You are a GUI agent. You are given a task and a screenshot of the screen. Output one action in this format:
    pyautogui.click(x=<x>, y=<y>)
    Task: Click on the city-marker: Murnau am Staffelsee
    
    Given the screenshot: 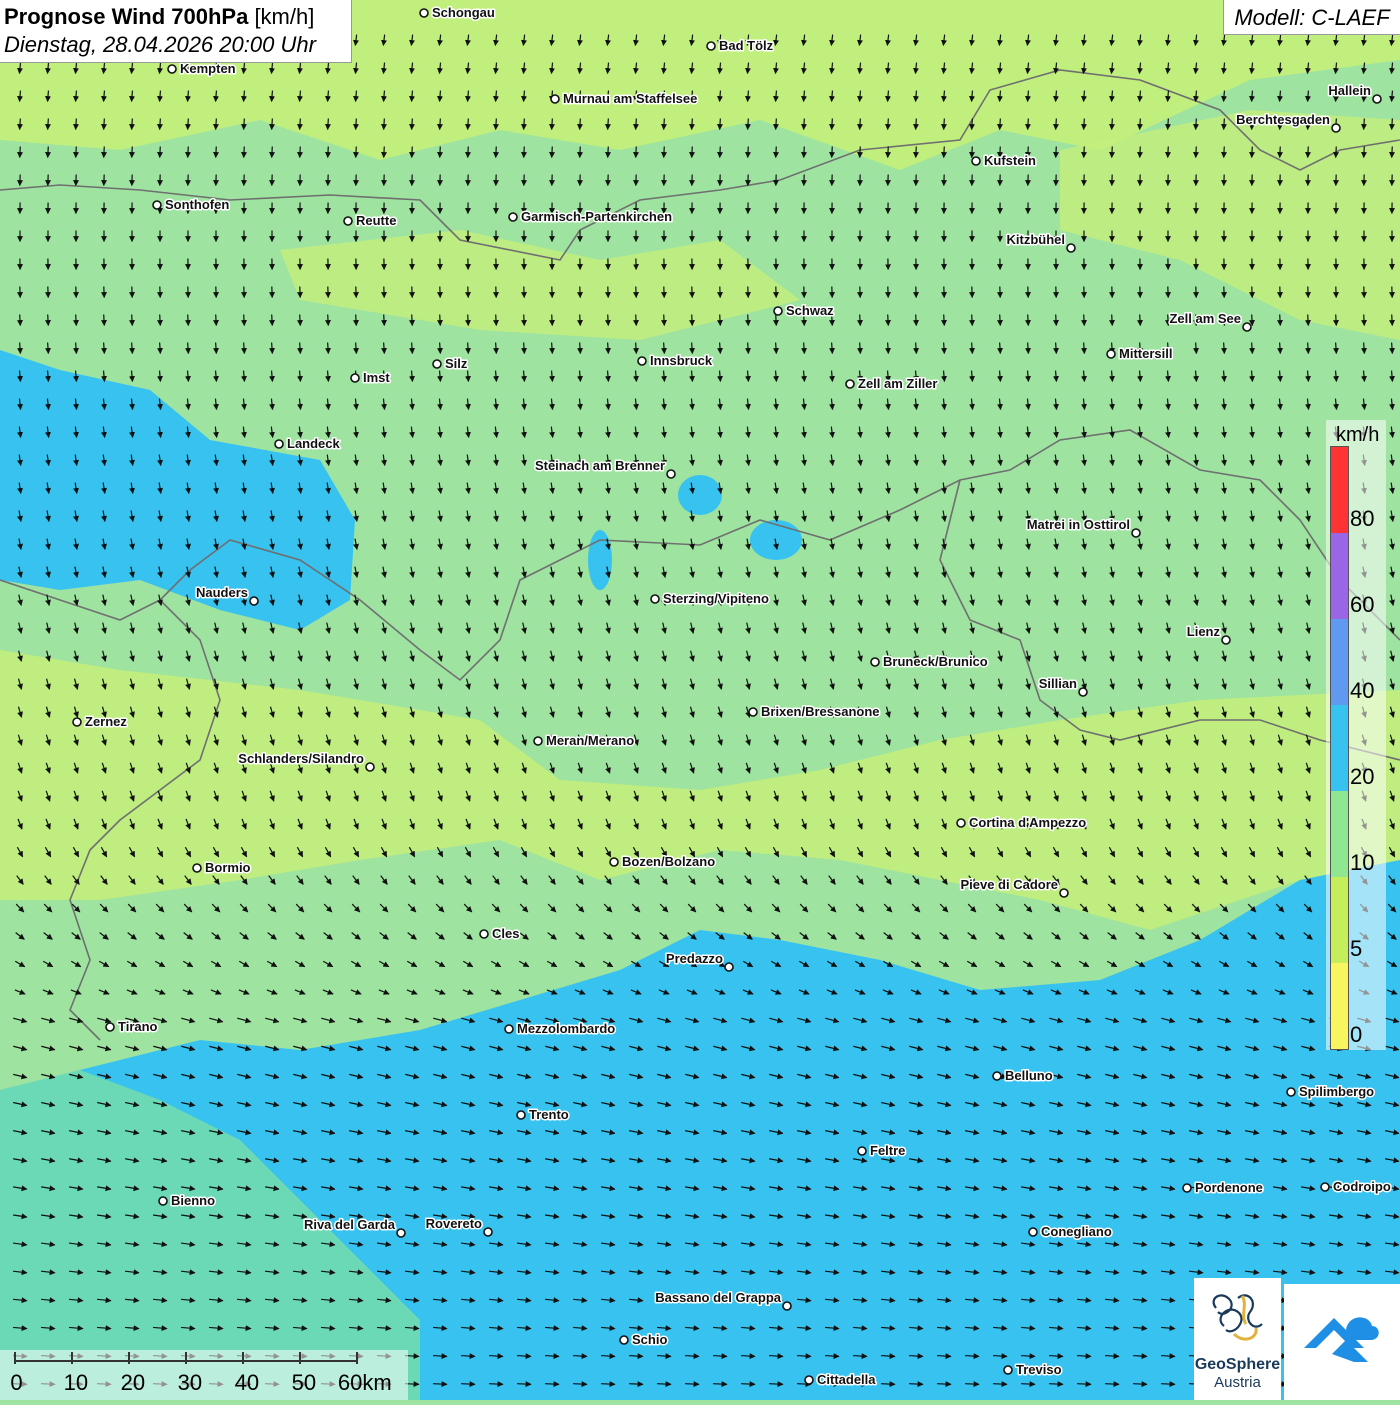 What is the action you would take?
    pyautogui.click(x=624, y=98)
    